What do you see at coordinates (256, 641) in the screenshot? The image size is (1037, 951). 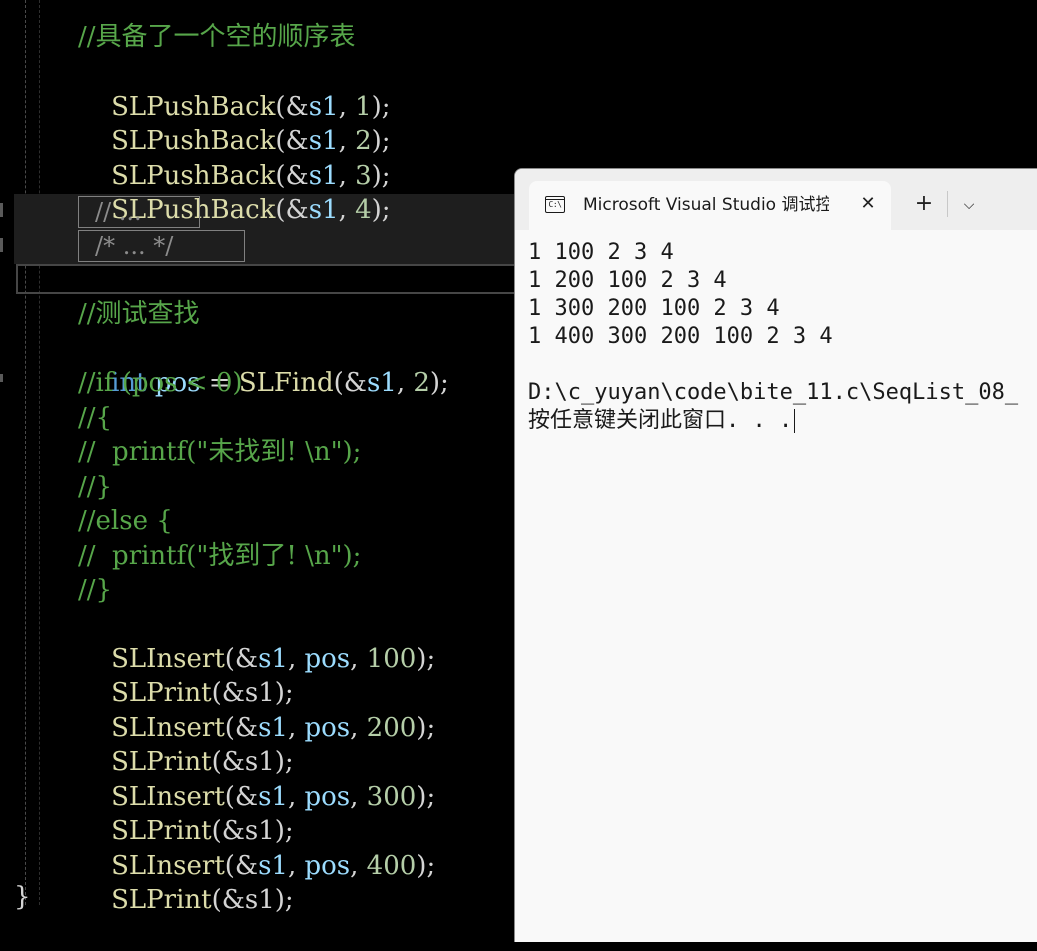 I see `code-line-insert-100: SLInsert(&s1, pos, 100);` at bounding box center [256, 641].